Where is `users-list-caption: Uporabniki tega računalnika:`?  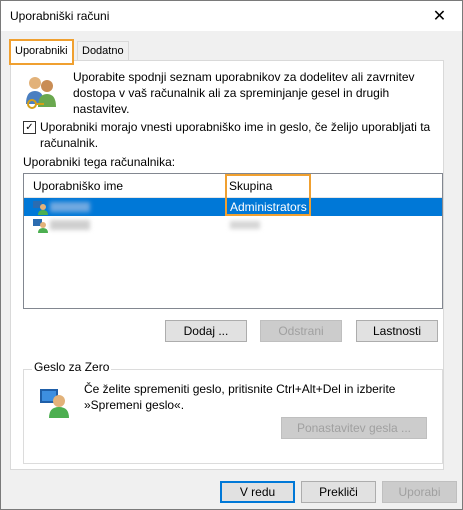
users-list-caption: Uporabniki tega računalnika: is located at coordinates (99, 162).